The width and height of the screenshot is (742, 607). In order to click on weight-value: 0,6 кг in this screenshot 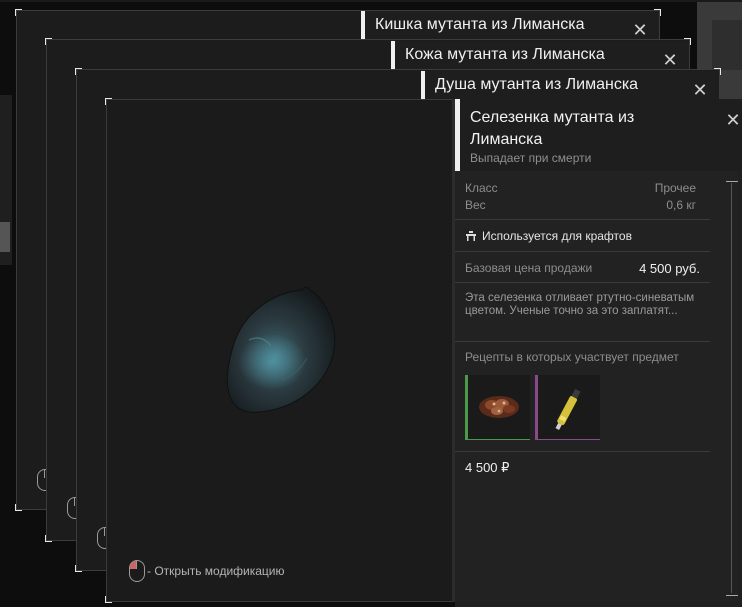, I will do `click(681, 205)`.